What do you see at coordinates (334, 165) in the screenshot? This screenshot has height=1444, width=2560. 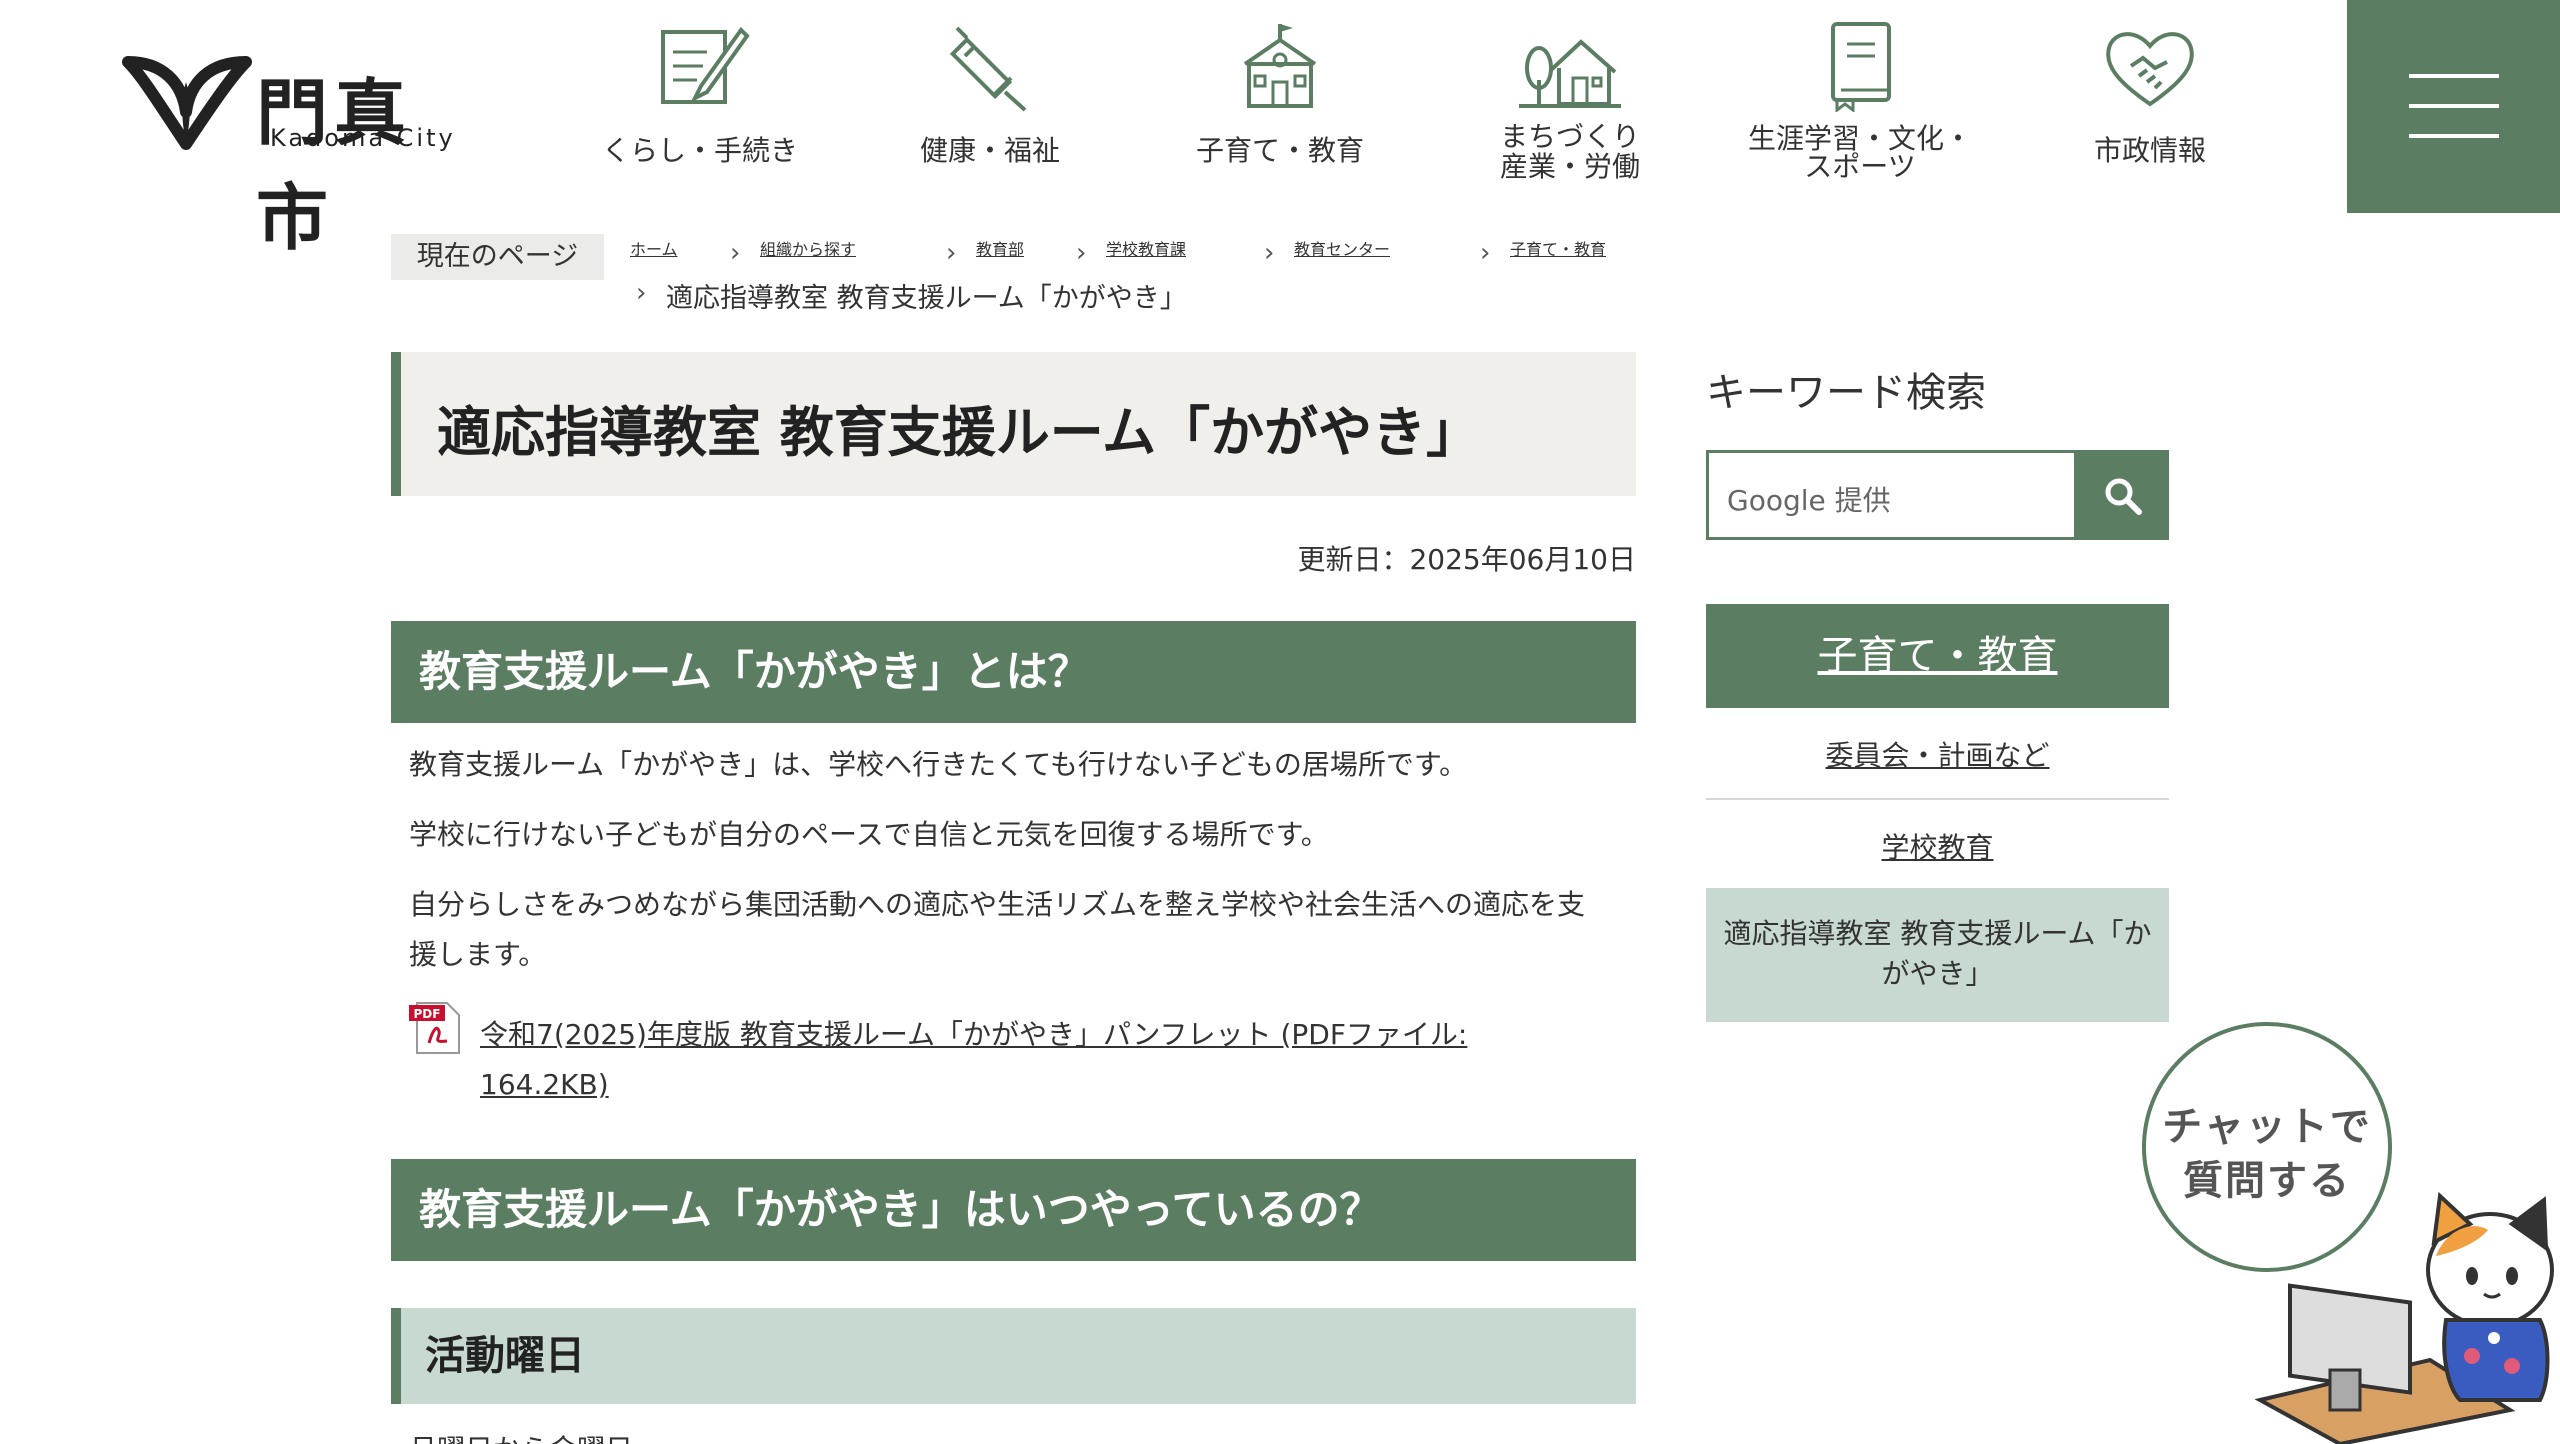 I see `logo-text-jp: 門真市` at bounding box center [334, 165].